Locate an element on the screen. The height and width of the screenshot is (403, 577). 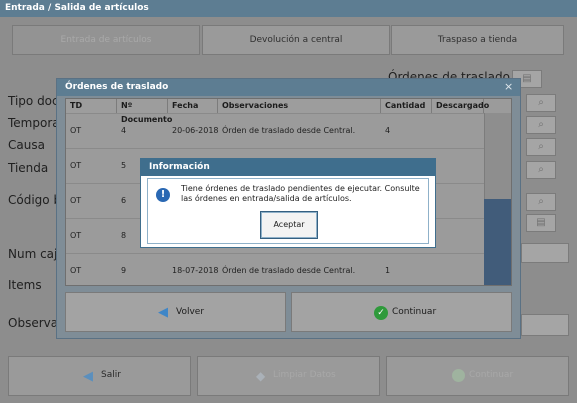
codigo-search-button: ⌕ is located at coordinates (541, 202).